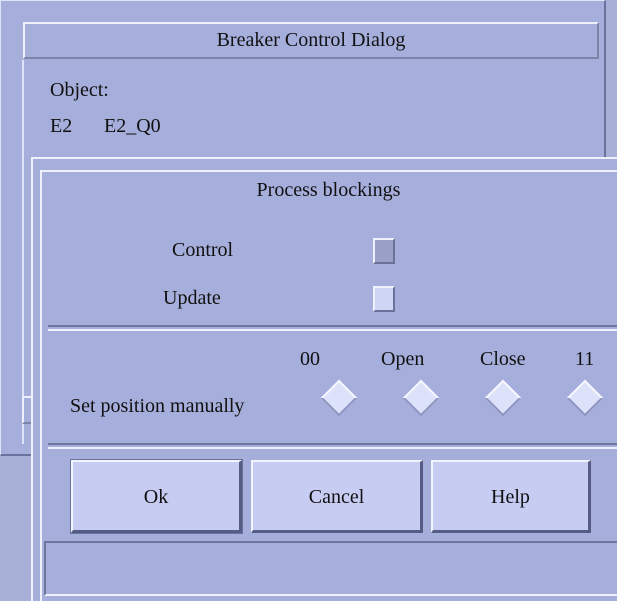 The width and height of the screenshot is (617, 601). I want to click on position-option-open-label: Open, so click(403, 359).